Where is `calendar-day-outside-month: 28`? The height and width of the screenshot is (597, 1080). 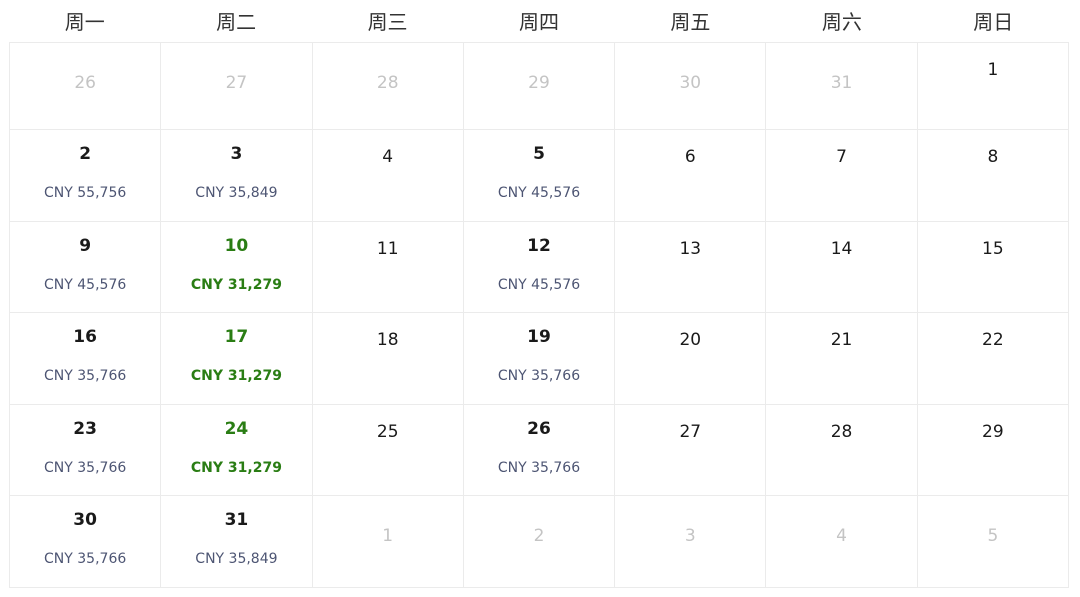
calendar-day-outside-month: 28 is located at coordinates (388, 86).